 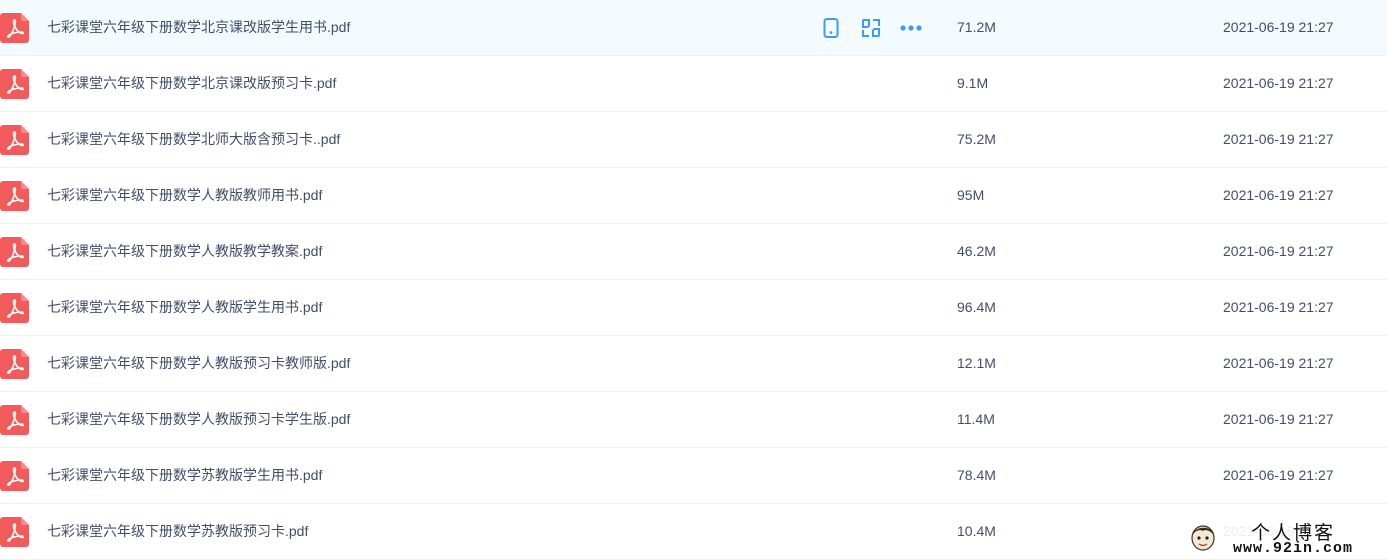 I want to click on more-icon, so click(x=911, y=28).